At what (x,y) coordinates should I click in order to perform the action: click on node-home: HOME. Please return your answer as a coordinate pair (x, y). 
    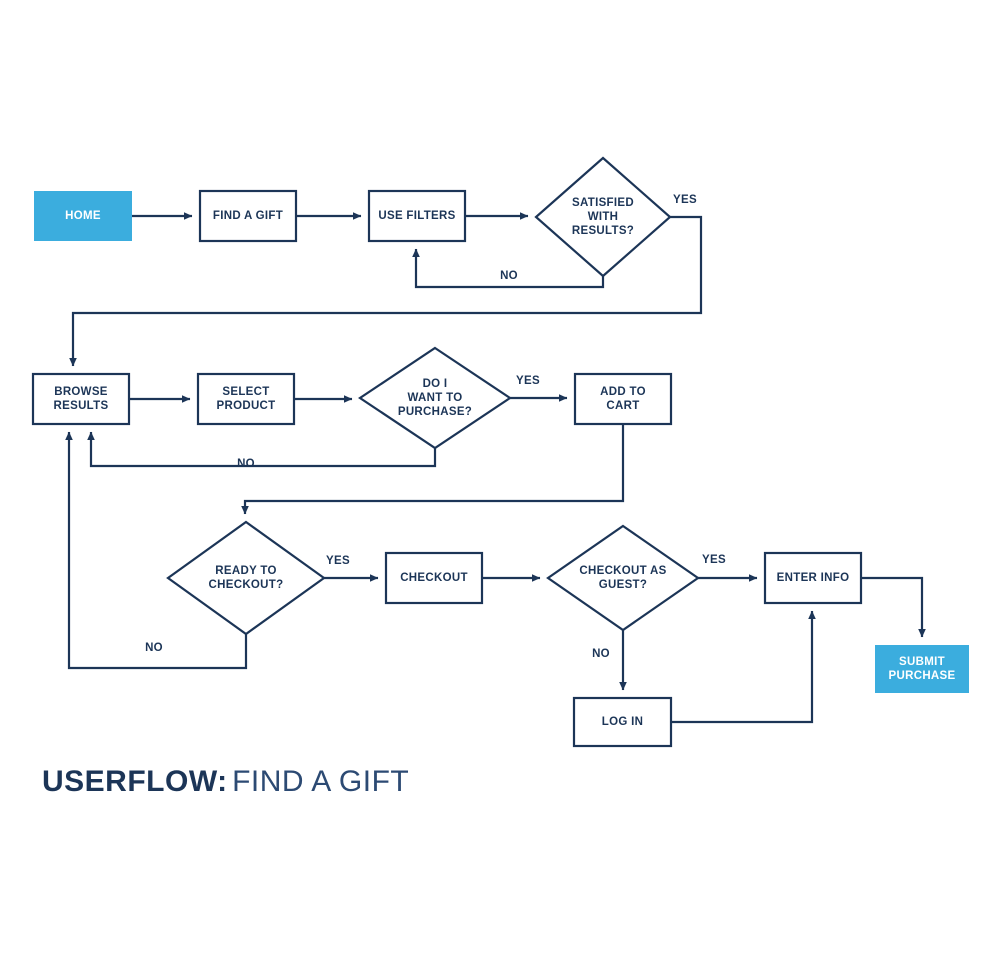
    Looking at the image, I should click on (83, 216).